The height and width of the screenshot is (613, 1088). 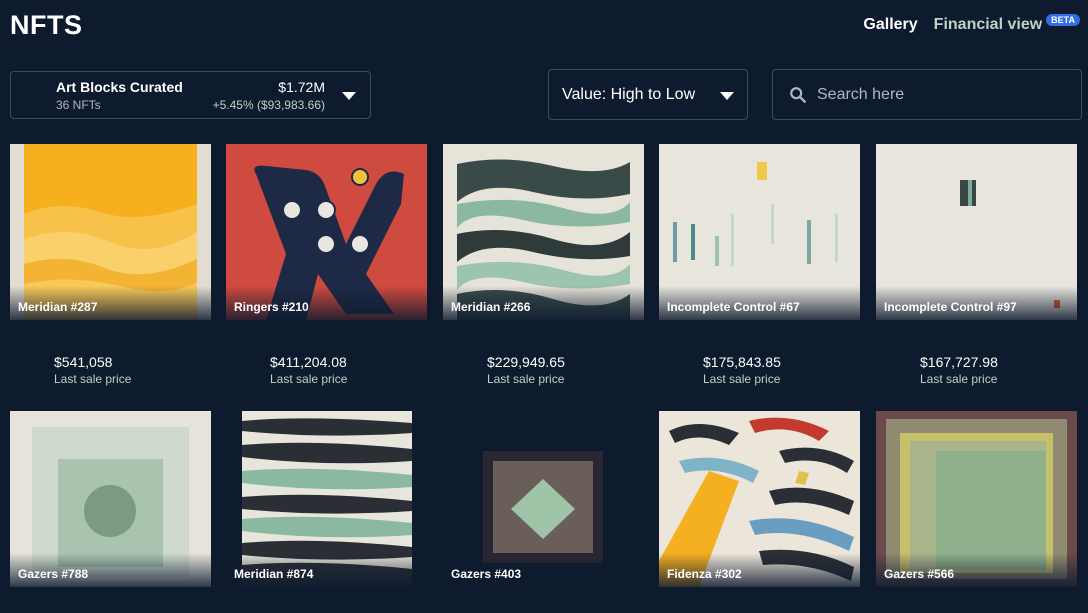 What do you see at coordinates (274, 574) in the screenshot?
I see `nft-title: Meridian #874` at bounding box center [274, 574].